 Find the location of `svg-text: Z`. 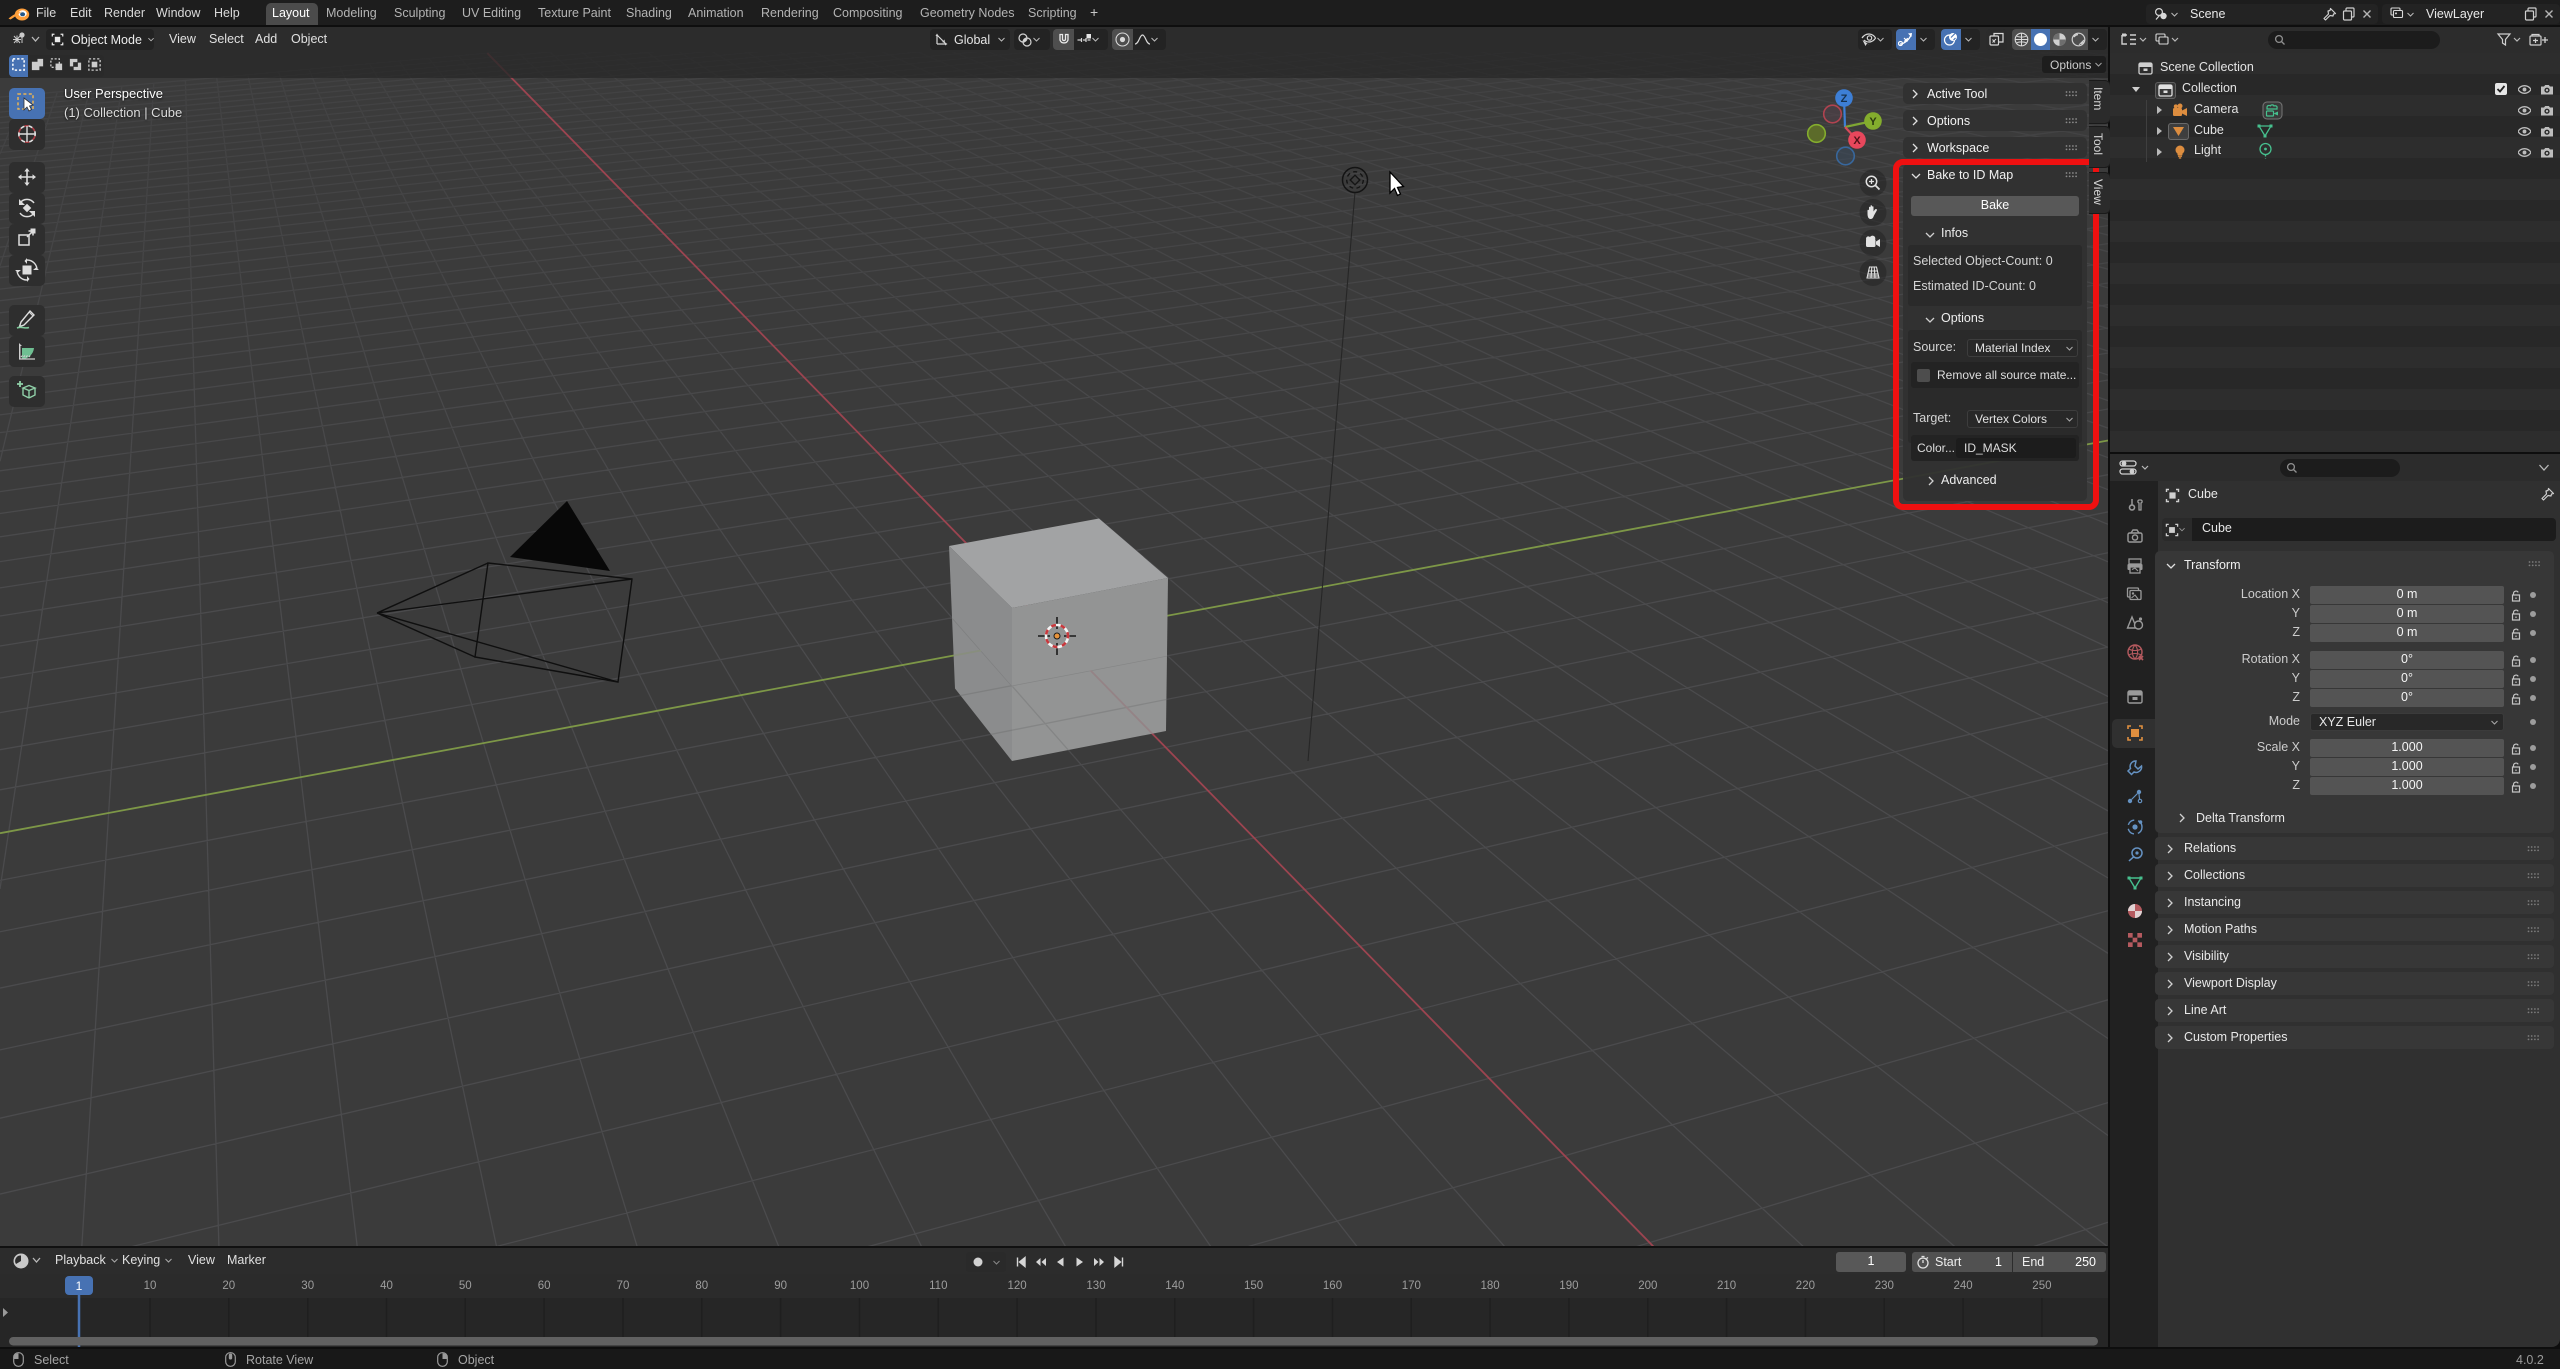

svg-text: Z is located at coordinates (1844, 99).